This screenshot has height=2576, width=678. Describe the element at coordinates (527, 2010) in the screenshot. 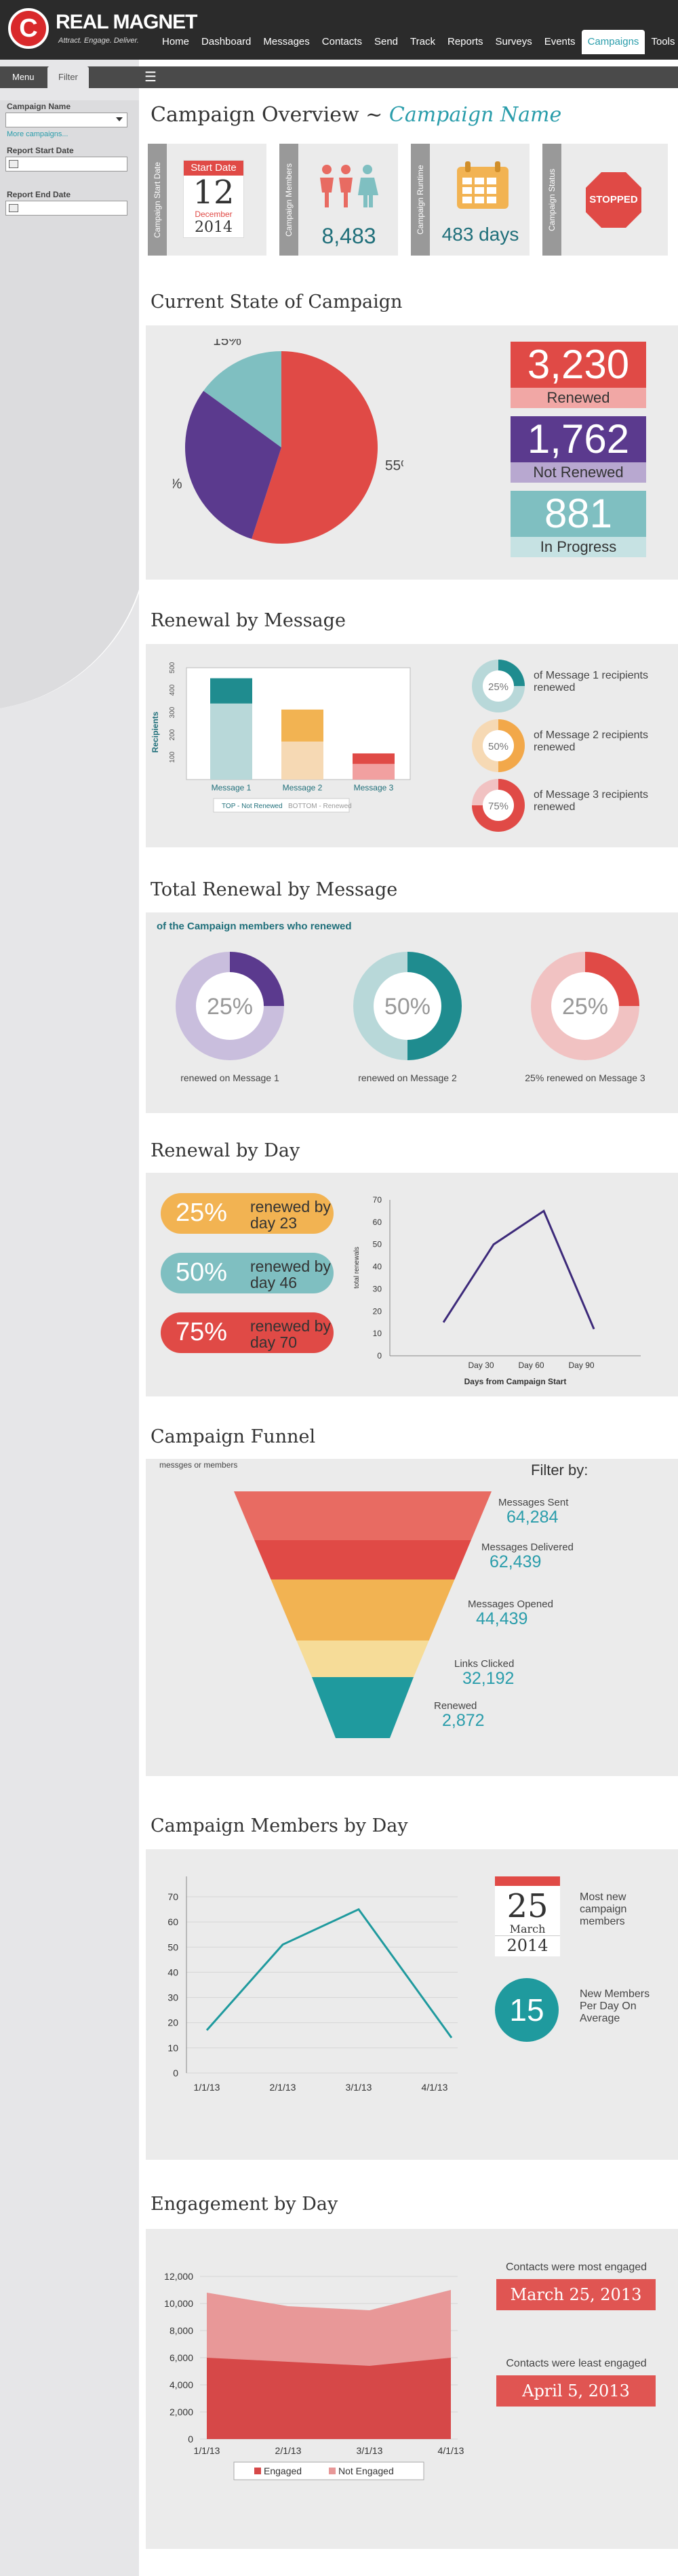

I see `avg-members-badge: 15` at that location.